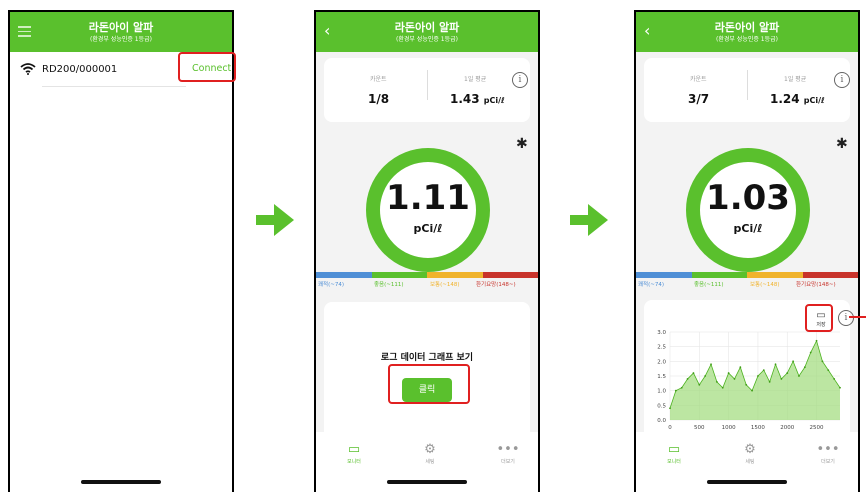 Image resolution: width=866 pixels, height=492 pixels. What do you see at coordinates (750, 462) in the screenshot?
I see `tab-label: 세팅` at bounding box center [750, 462].